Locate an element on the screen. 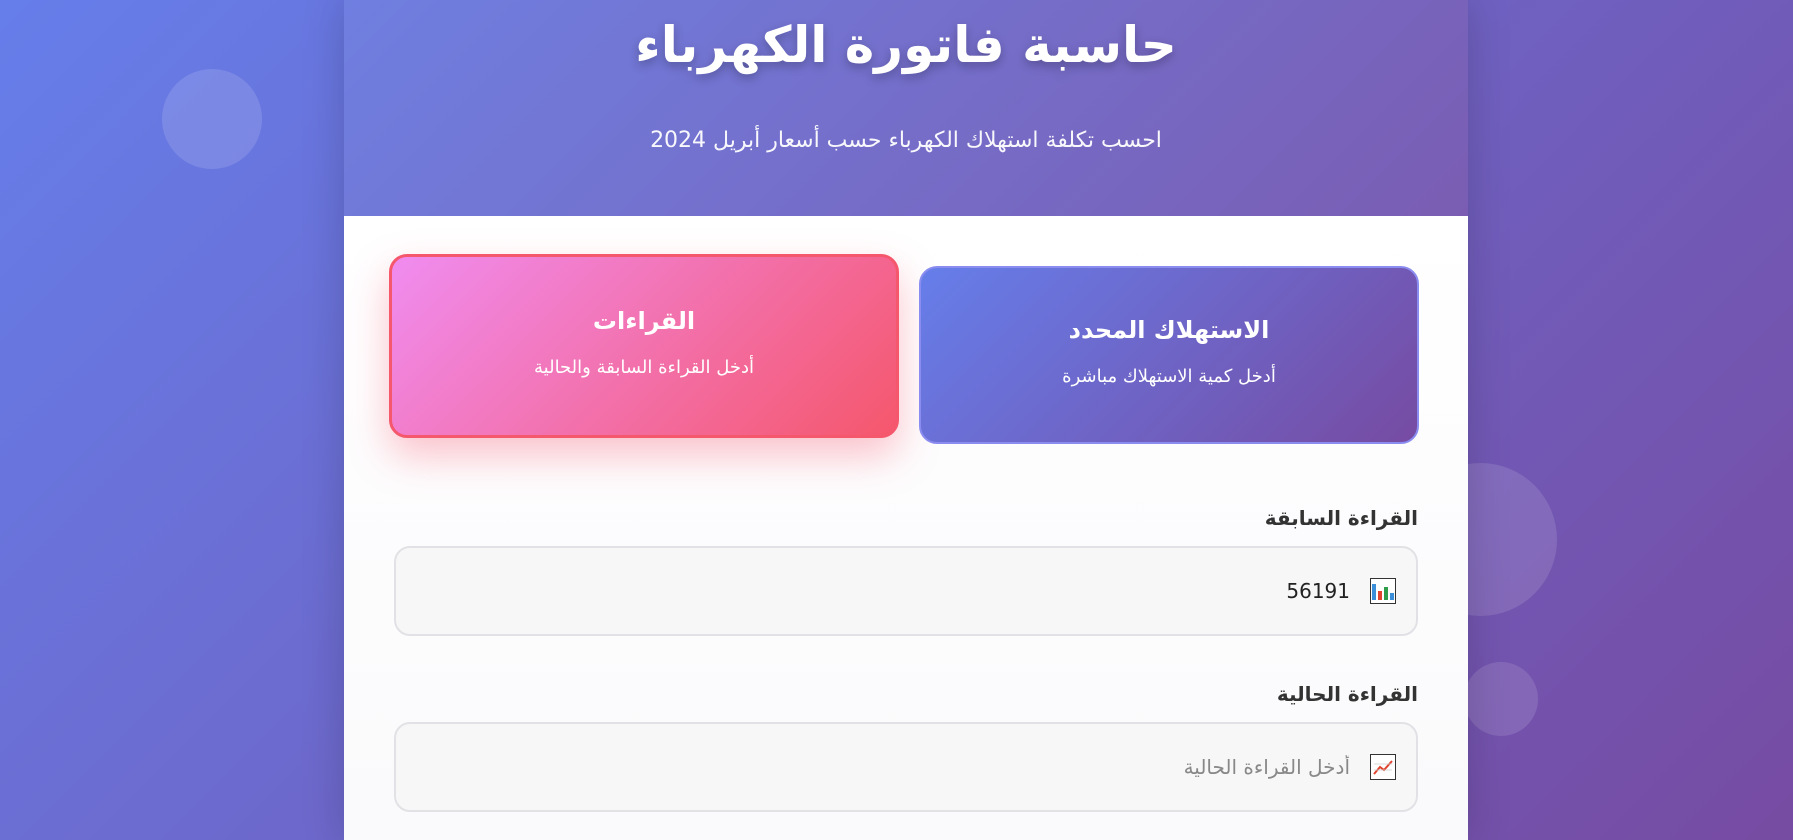 Image resolution: width=1793 pixels, height=840 pixels. mode-card-title: القراءات is located at coordinates (644, 321).